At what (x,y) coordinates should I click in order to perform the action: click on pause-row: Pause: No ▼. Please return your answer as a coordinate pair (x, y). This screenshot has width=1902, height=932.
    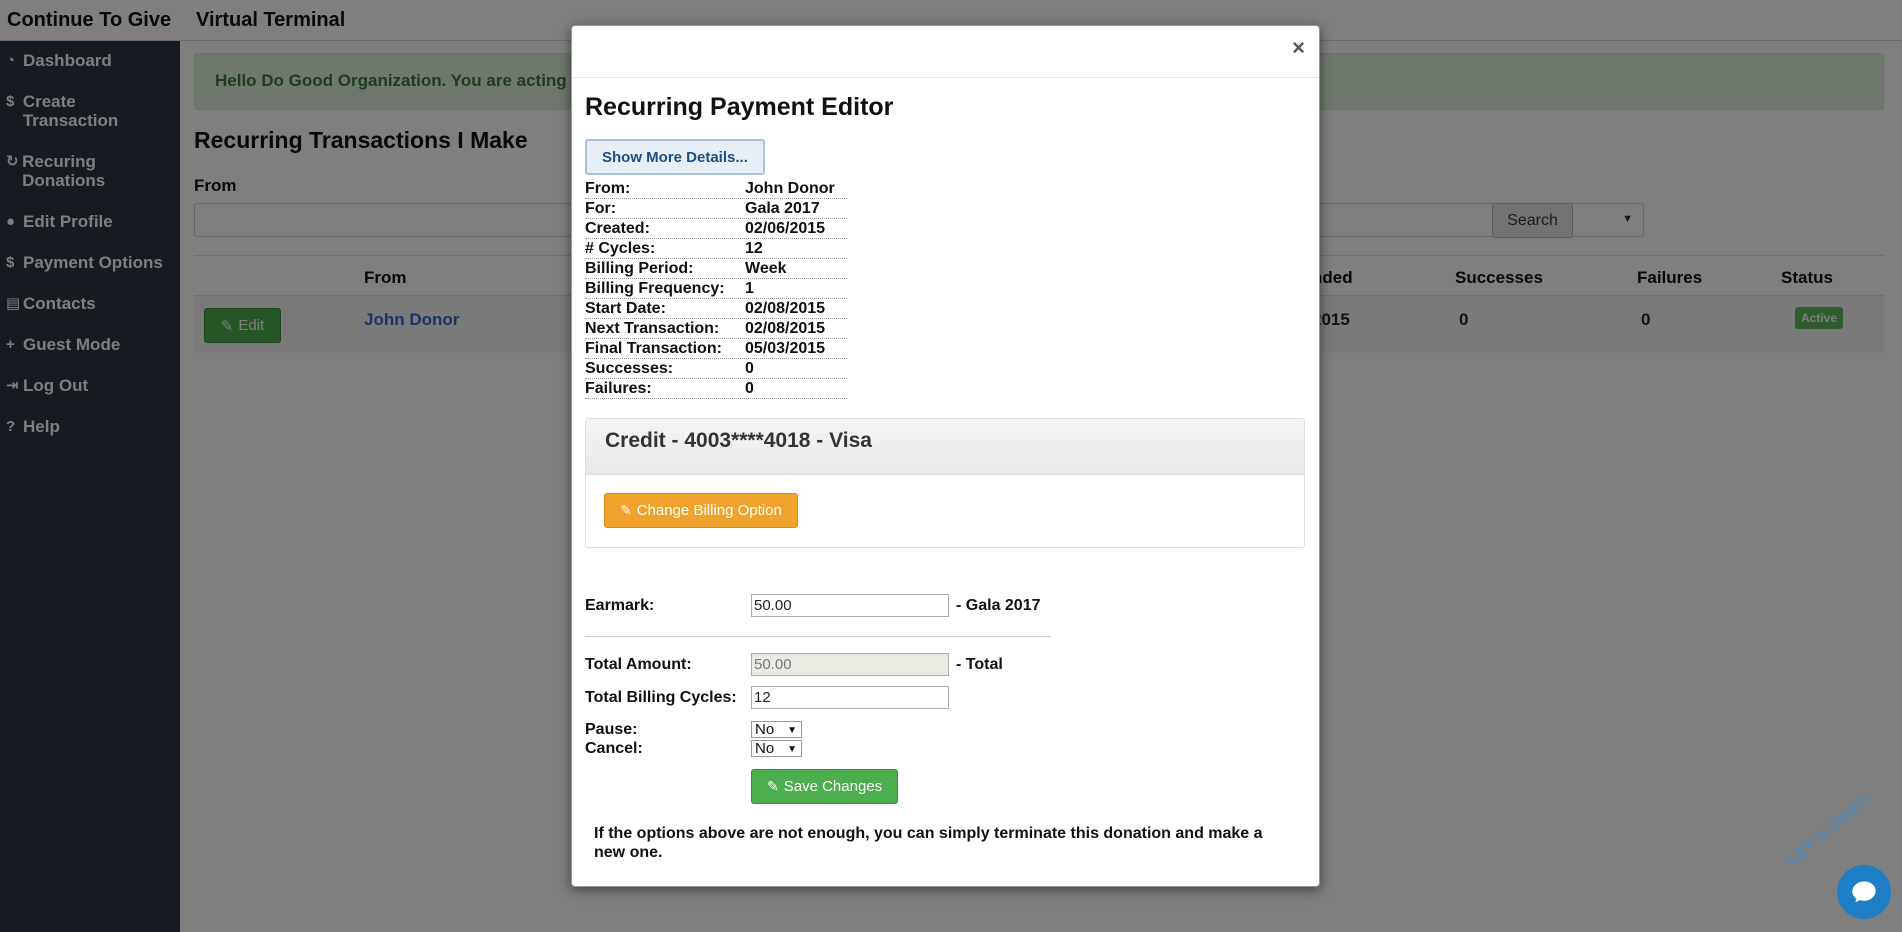
    Looking at the image, I should click on (945, 729).